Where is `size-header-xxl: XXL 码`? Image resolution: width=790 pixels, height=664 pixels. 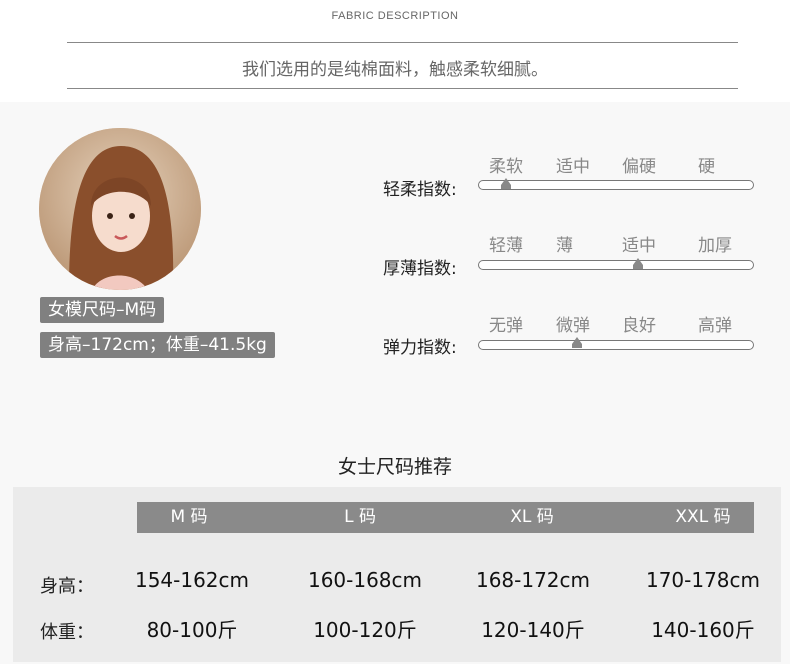
size-header-xxl: XXL 码 is located at coordinates (703, 517).